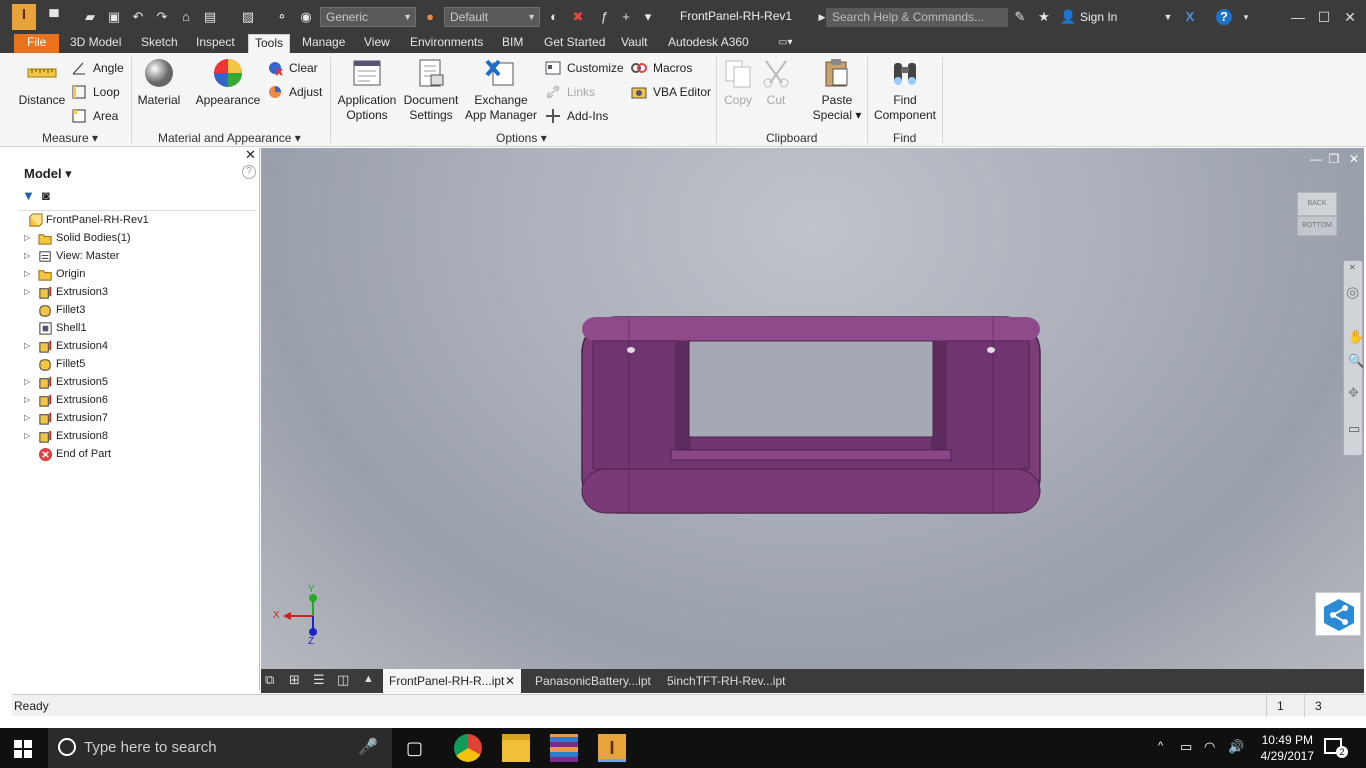  Describe the element at coordinates (905, 90) in the screenshot. I see `find-component-button: Find Component` at that location.